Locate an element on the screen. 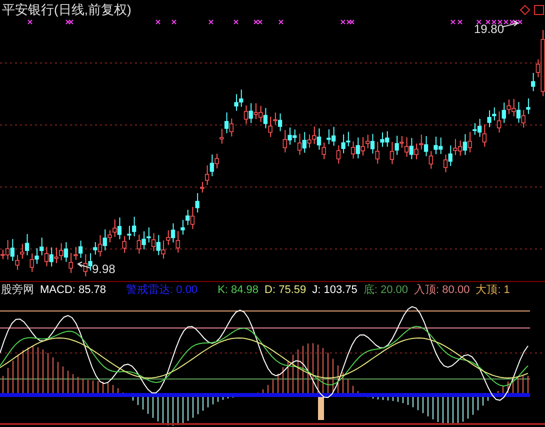 This screenshot has width=545, height=427. signal-bar is located at coordinates (321, 408).